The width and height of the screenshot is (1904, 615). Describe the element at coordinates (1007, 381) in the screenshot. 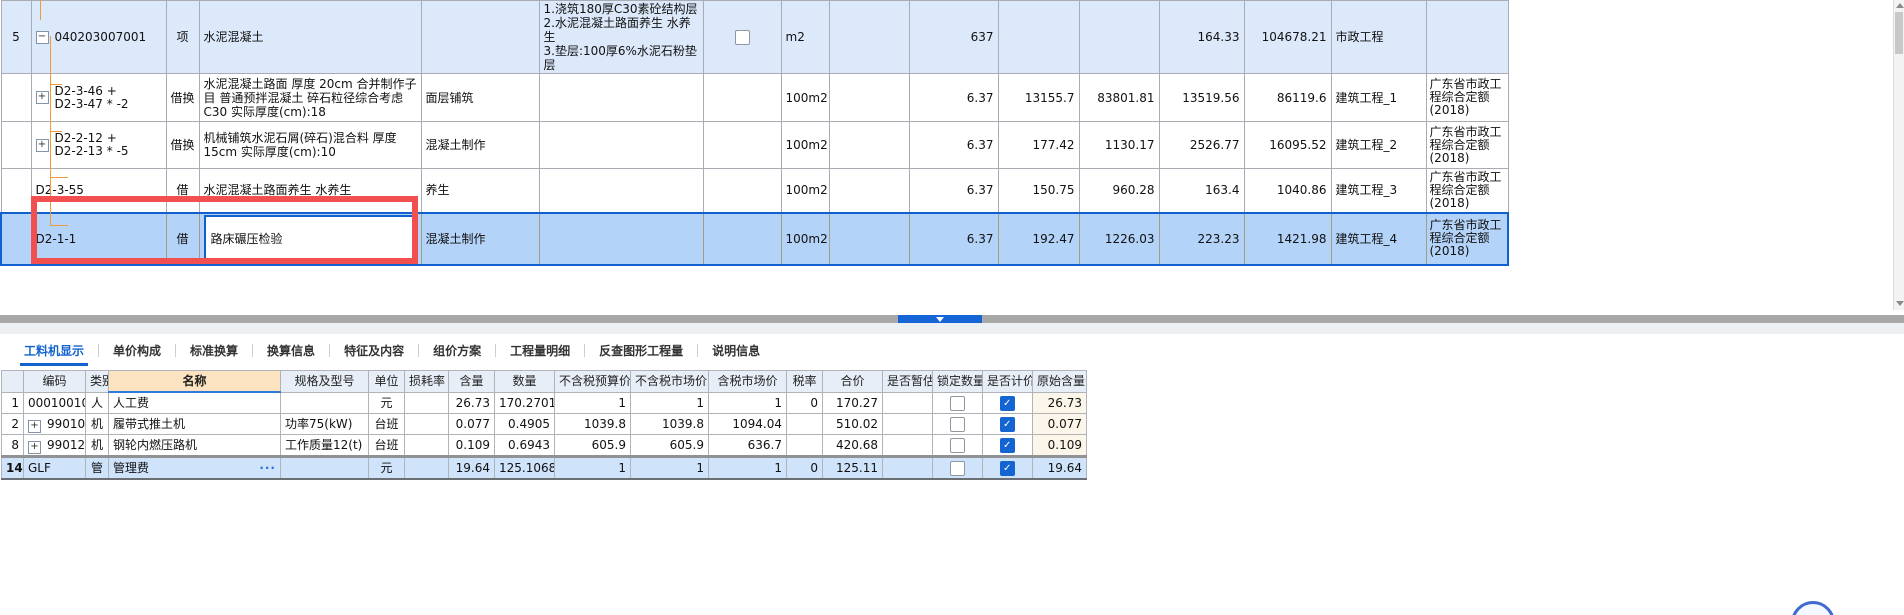

I see `header-is-priced: 是否计价` at that location.